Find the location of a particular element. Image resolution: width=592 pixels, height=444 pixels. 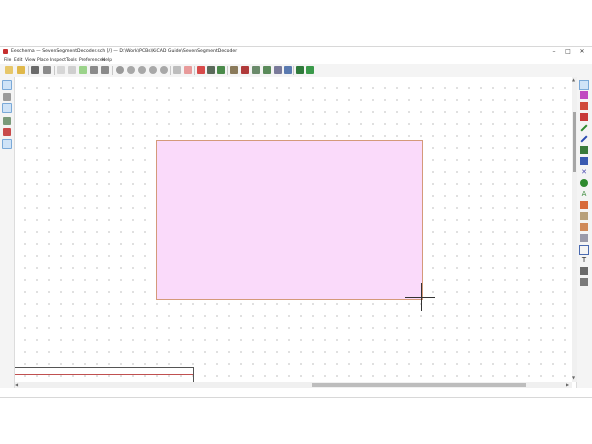

select-icon is located at coordinates (584, 85).